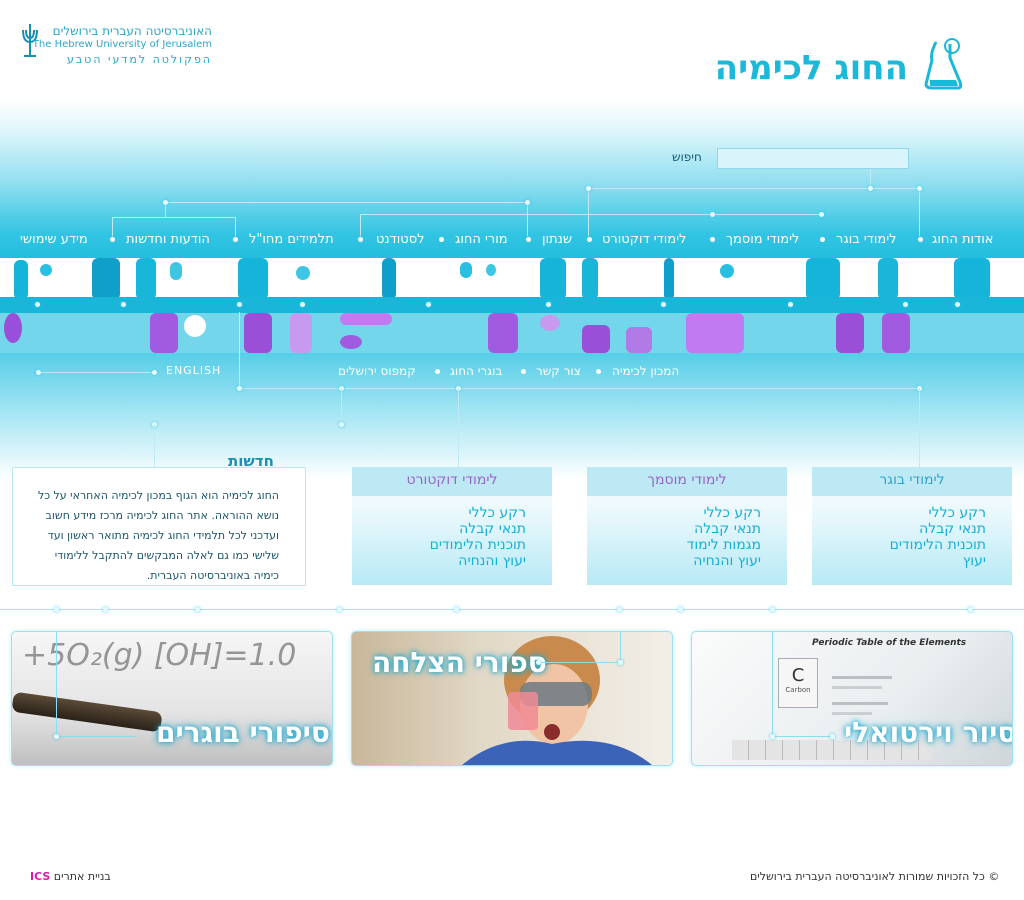 The image size is (1024, 900). Describe the element at coordinates (82, 876) in the screenshot. I see `builder-text: בניית אתרים` at that location.